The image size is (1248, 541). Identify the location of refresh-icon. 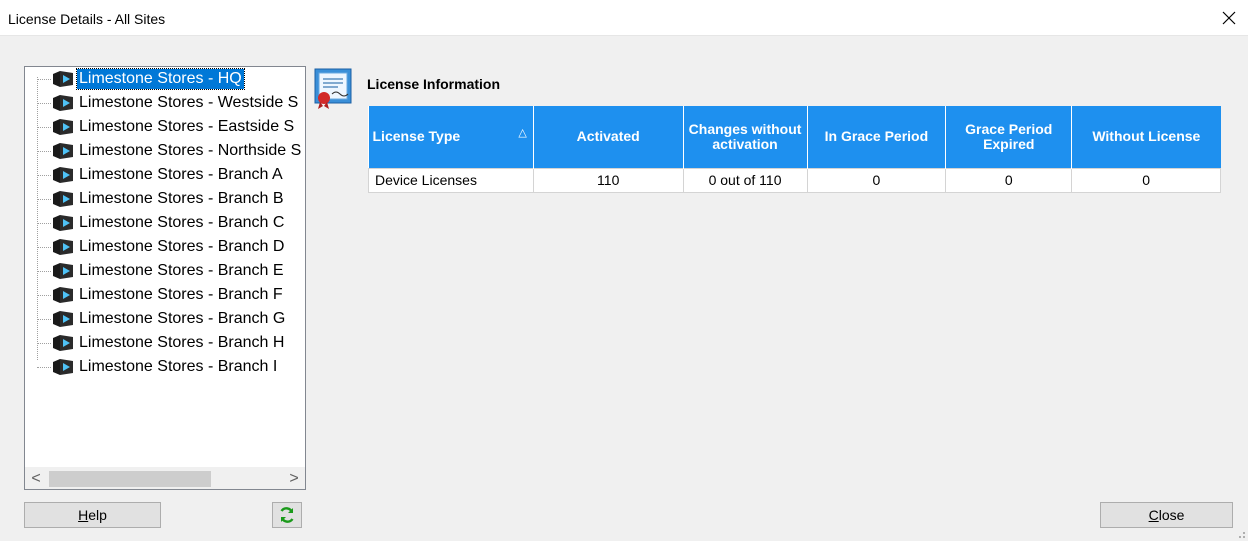
(287, 515).